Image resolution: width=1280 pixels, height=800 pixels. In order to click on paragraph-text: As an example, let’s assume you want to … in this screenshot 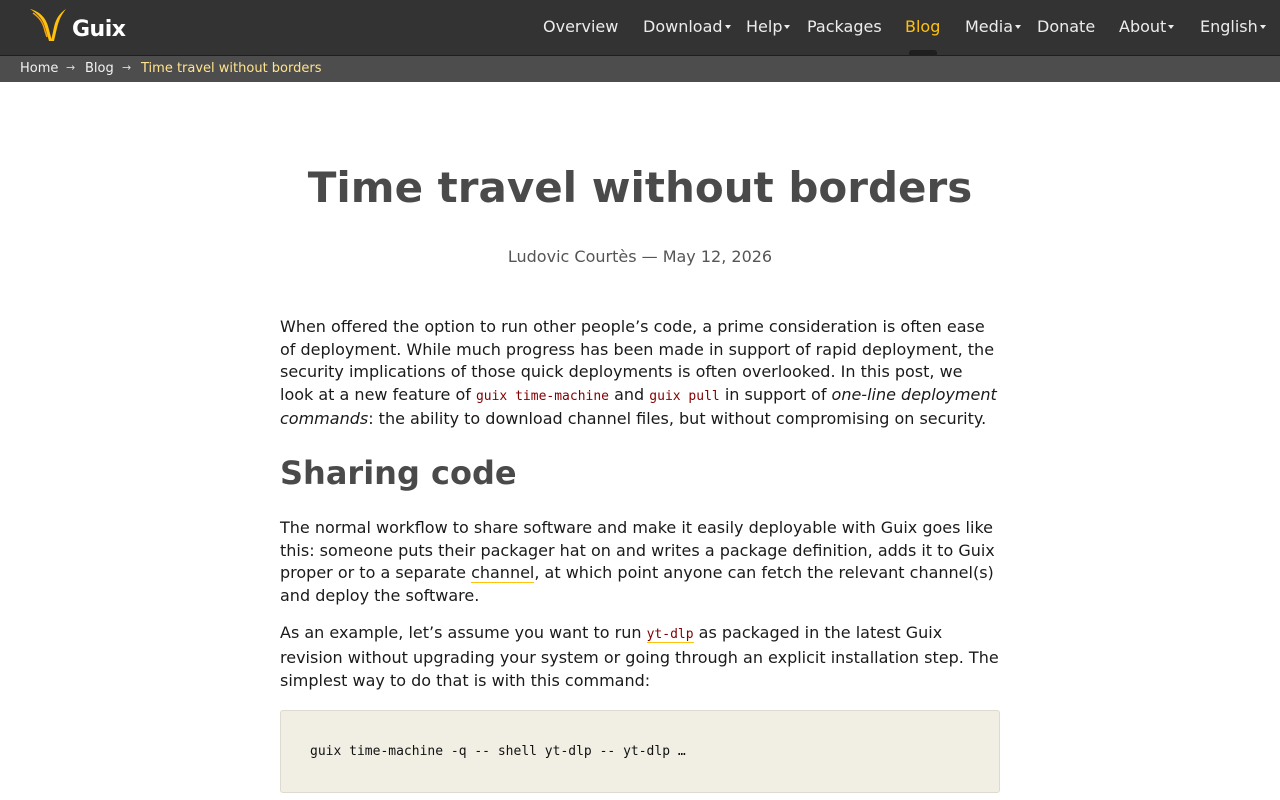, I will do `click(463, 633)`.